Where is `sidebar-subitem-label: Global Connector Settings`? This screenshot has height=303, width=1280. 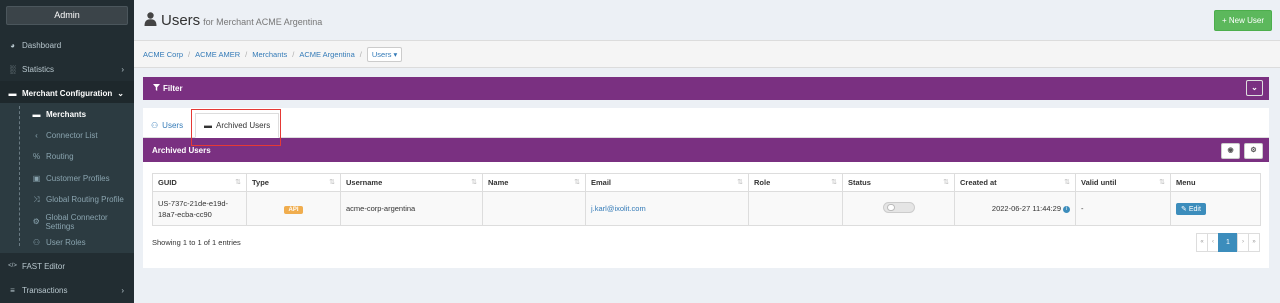
sidebar-subitem-label: Global Connector Settings is located at coordinates (76, 221).